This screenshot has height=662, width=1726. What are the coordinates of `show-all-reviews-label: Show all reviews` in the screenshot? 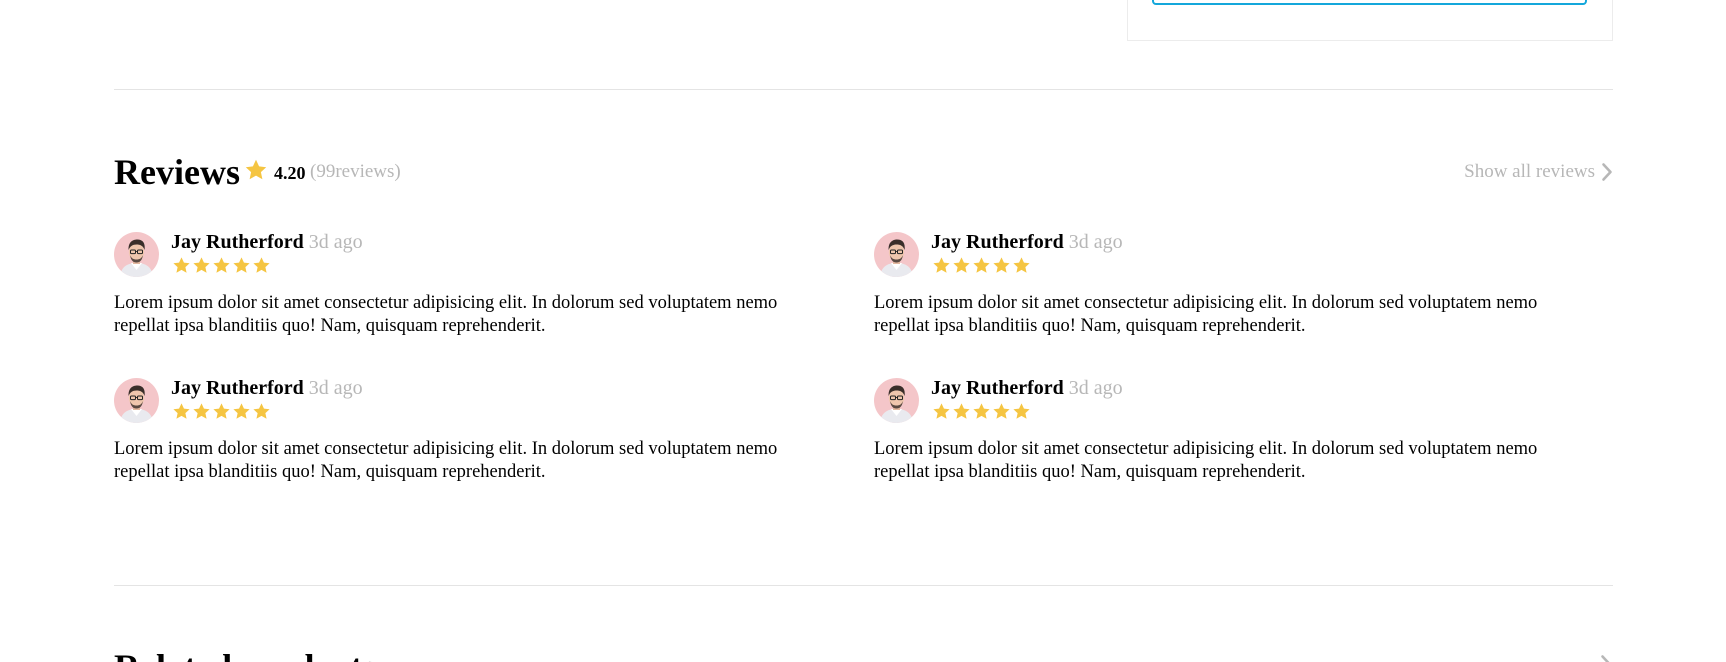 It's located at (1529, 171).